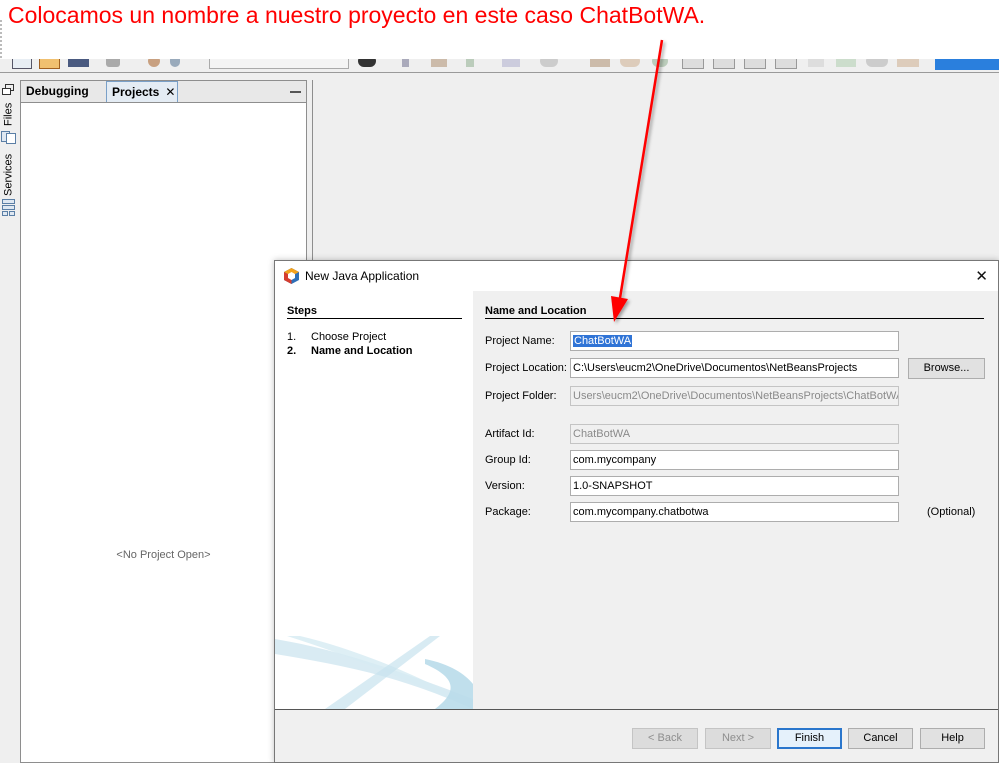 This screenshot has width=999, height=763. I want to click on save-all-icon, so click(113, 63).